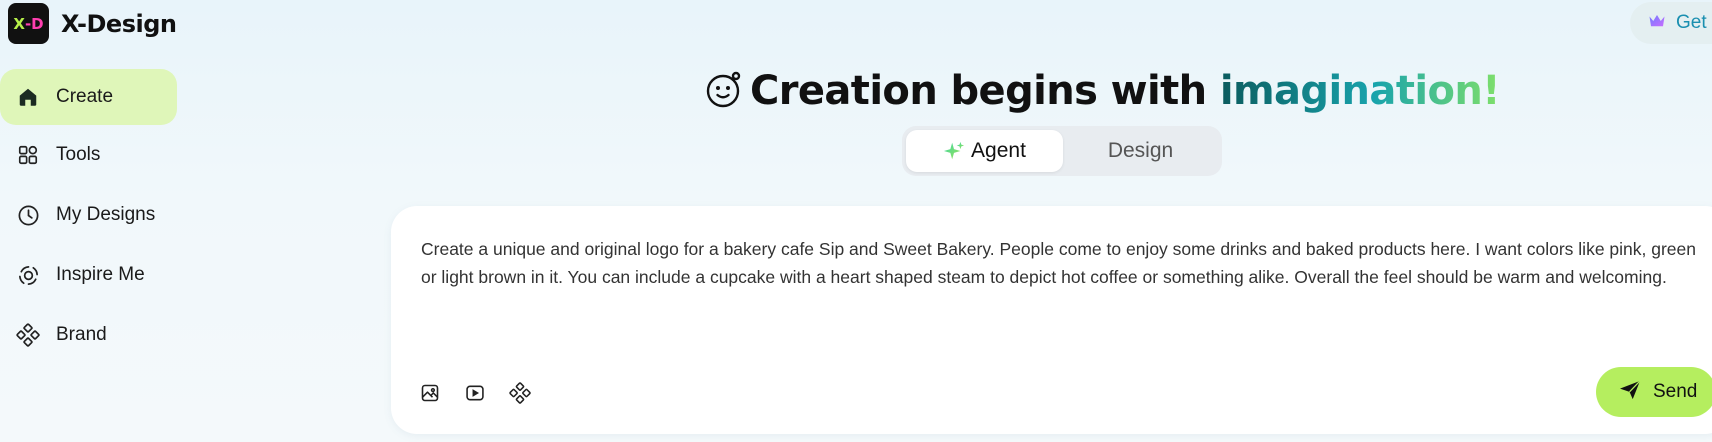  I want to click on tab-agent: Agent, so click(984, 151).